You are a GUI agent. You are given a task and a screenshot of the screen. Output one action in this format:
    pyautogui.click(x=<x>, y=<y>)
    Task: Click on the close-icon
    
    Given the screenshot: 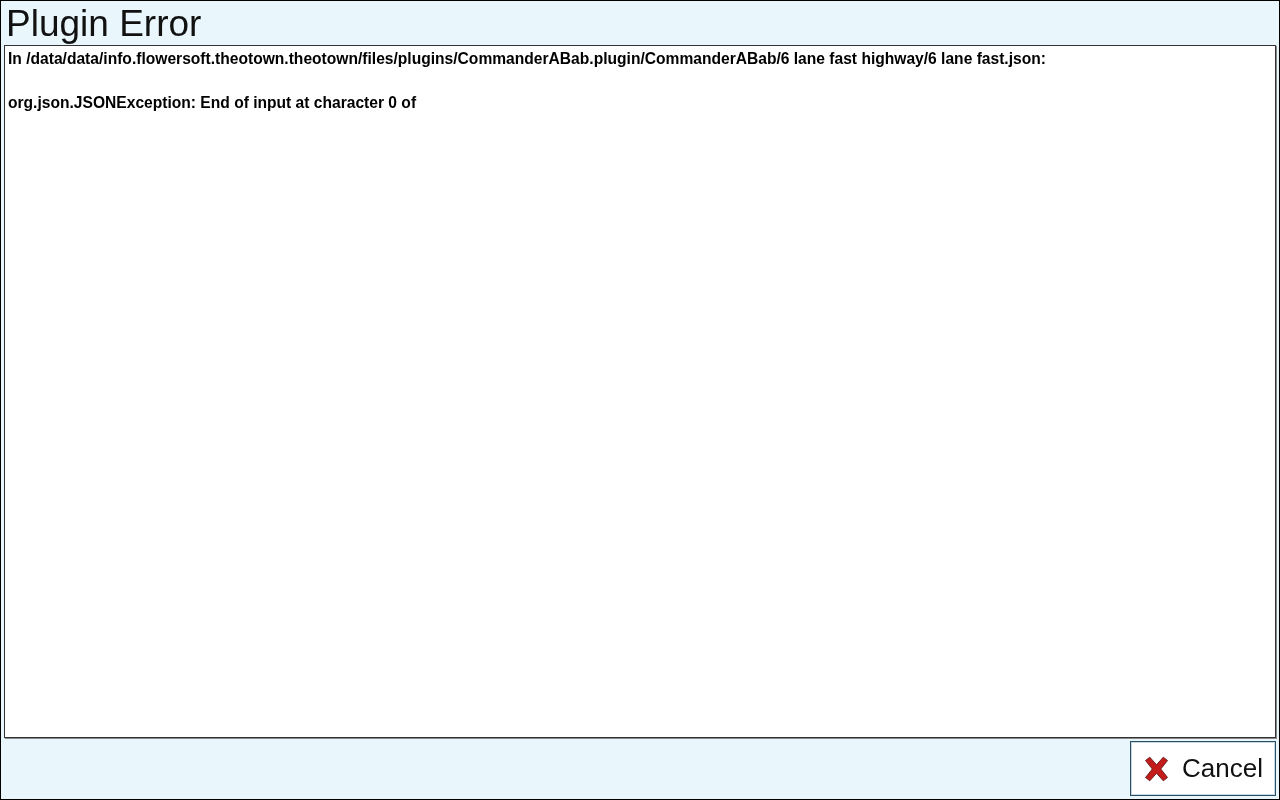 What is the action you would take?
    pyautogui.click(x=1157, y=768)
    